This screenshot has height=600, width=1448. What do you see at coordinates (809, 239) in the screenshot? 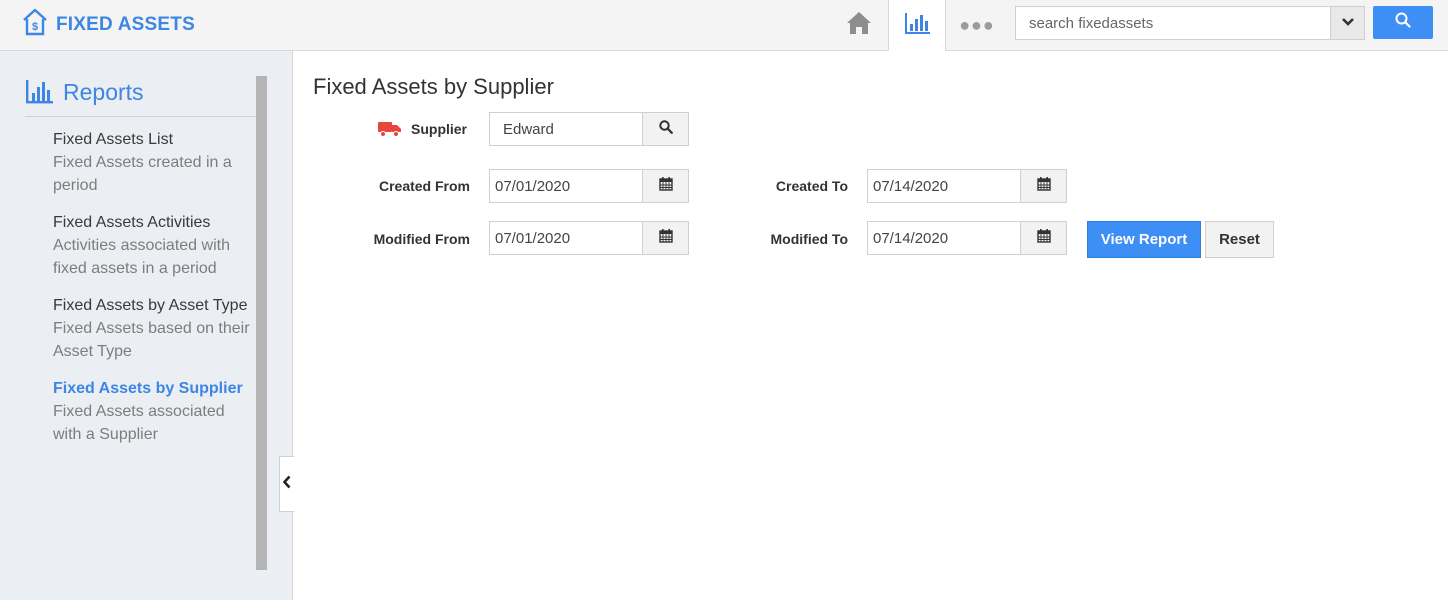
I see `modified-to-label: Modified To` at bounding box center [809, 239].